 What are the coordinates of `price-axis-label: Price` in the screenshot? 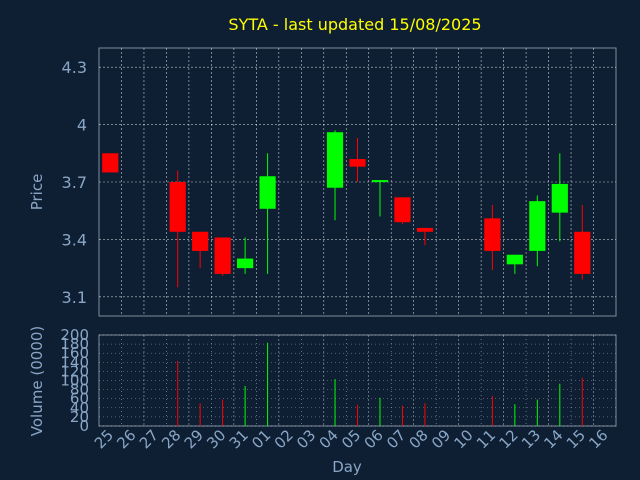 It's located at (37, 192).